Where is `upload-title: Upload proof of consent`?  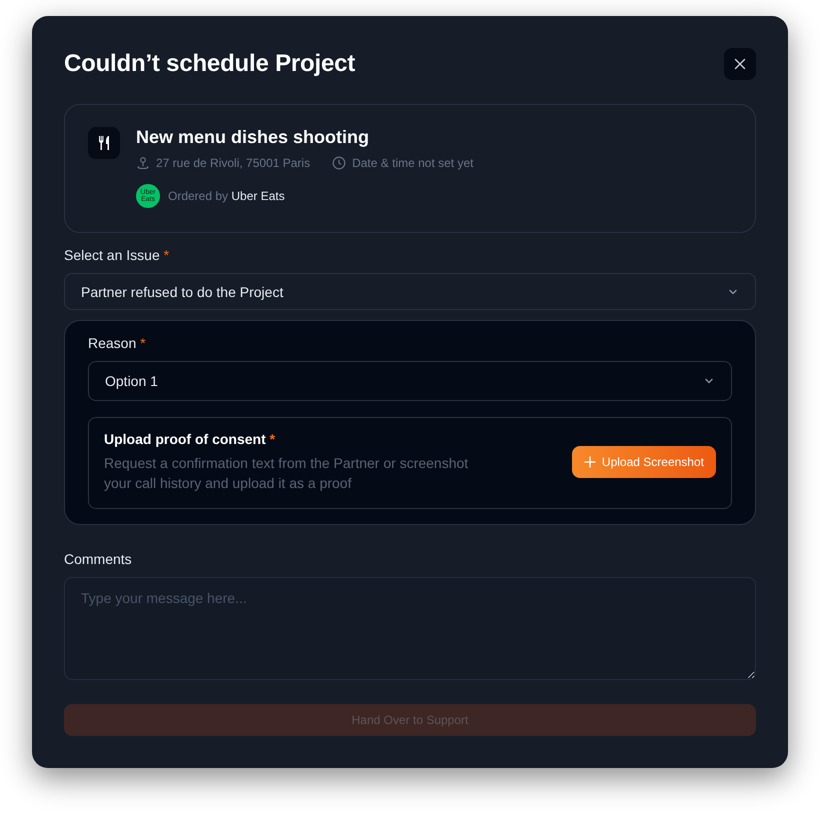
upload-title: Upload proof of consent is located at coordinates (185, 439).